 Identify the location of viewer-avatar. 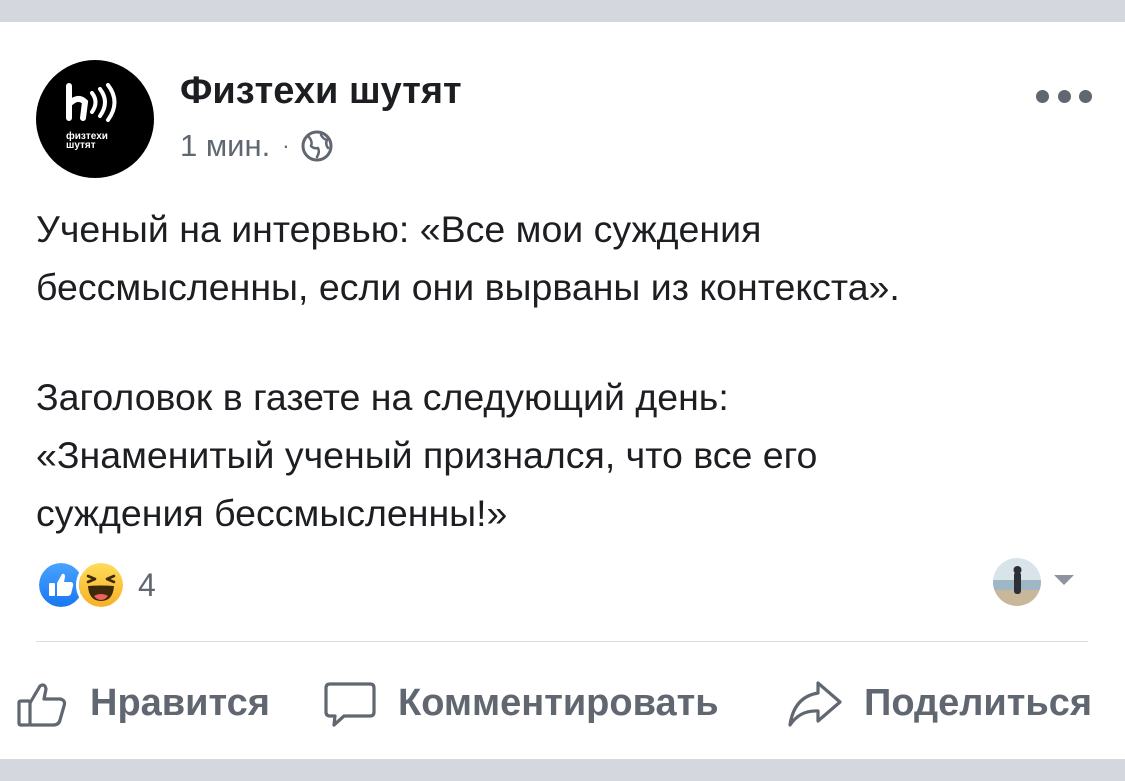
(1017, 582).